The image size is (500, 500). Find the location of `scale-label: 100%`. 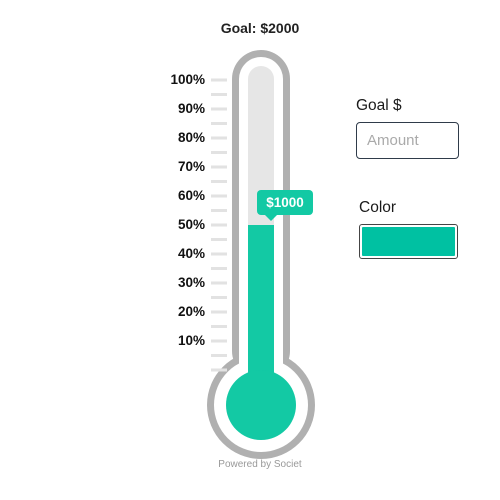

scale-label: 100% is located at coordinates (187, 79).